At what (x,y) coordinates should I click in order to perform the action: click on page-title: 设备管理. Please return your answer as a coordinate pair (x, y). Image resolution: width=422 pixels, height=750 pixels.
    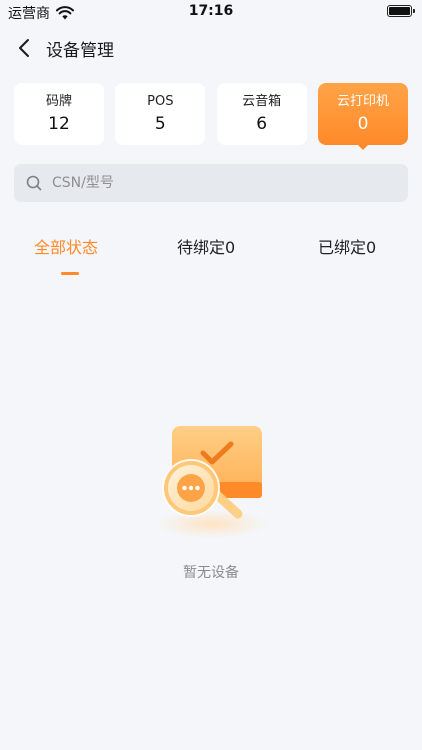
    Looking at the image, I should click on (80, 51).